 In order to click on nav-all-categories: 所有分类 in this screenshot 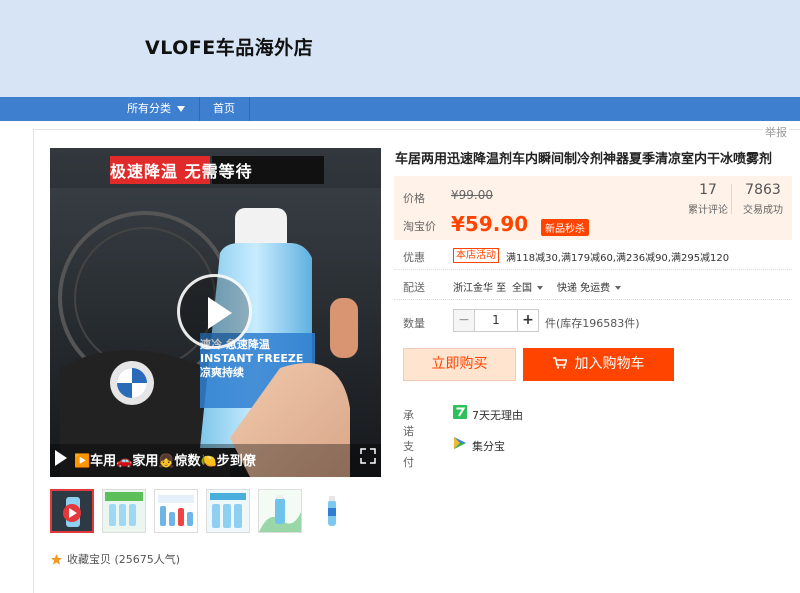, I will do `click(156, 109)`.